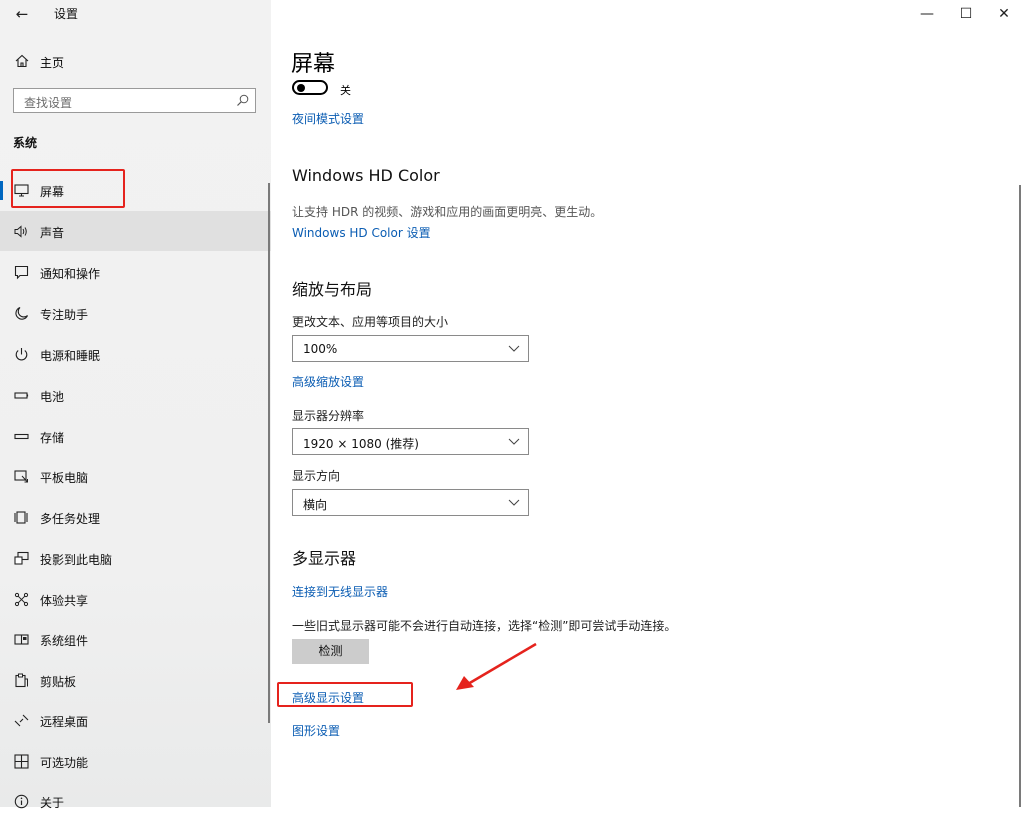 The height and width of the screenshot is (821, 1024). What do you see at coordinates (21, 517) in the screenshot?
I see `multitask-icon` at bounding box center [21, 517].